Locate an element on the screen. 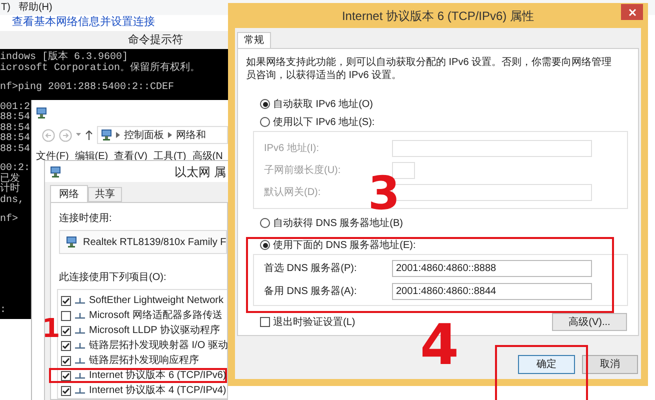 The height and width of the screenshot is (400, 655). field-label: 首选 DNS 服务器(P): is located at coordinates (311, 269).